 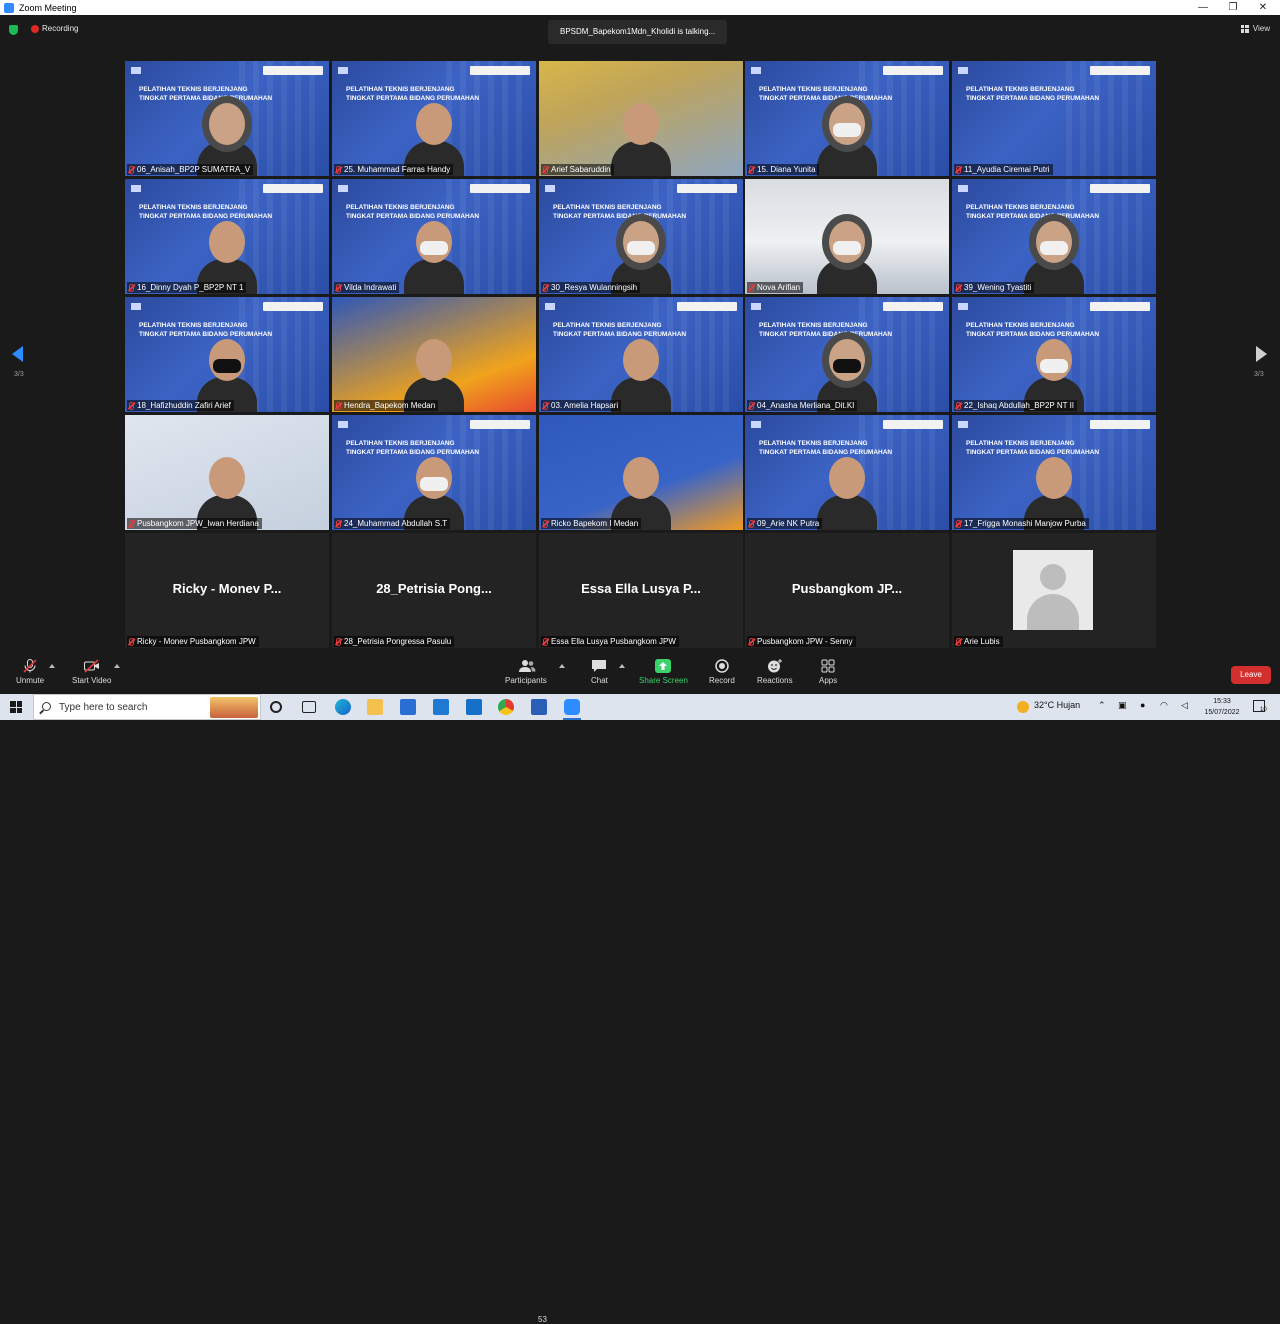 I want to click on participant-name: 03. Amelia Hapsari, so click(x=585, y=405).